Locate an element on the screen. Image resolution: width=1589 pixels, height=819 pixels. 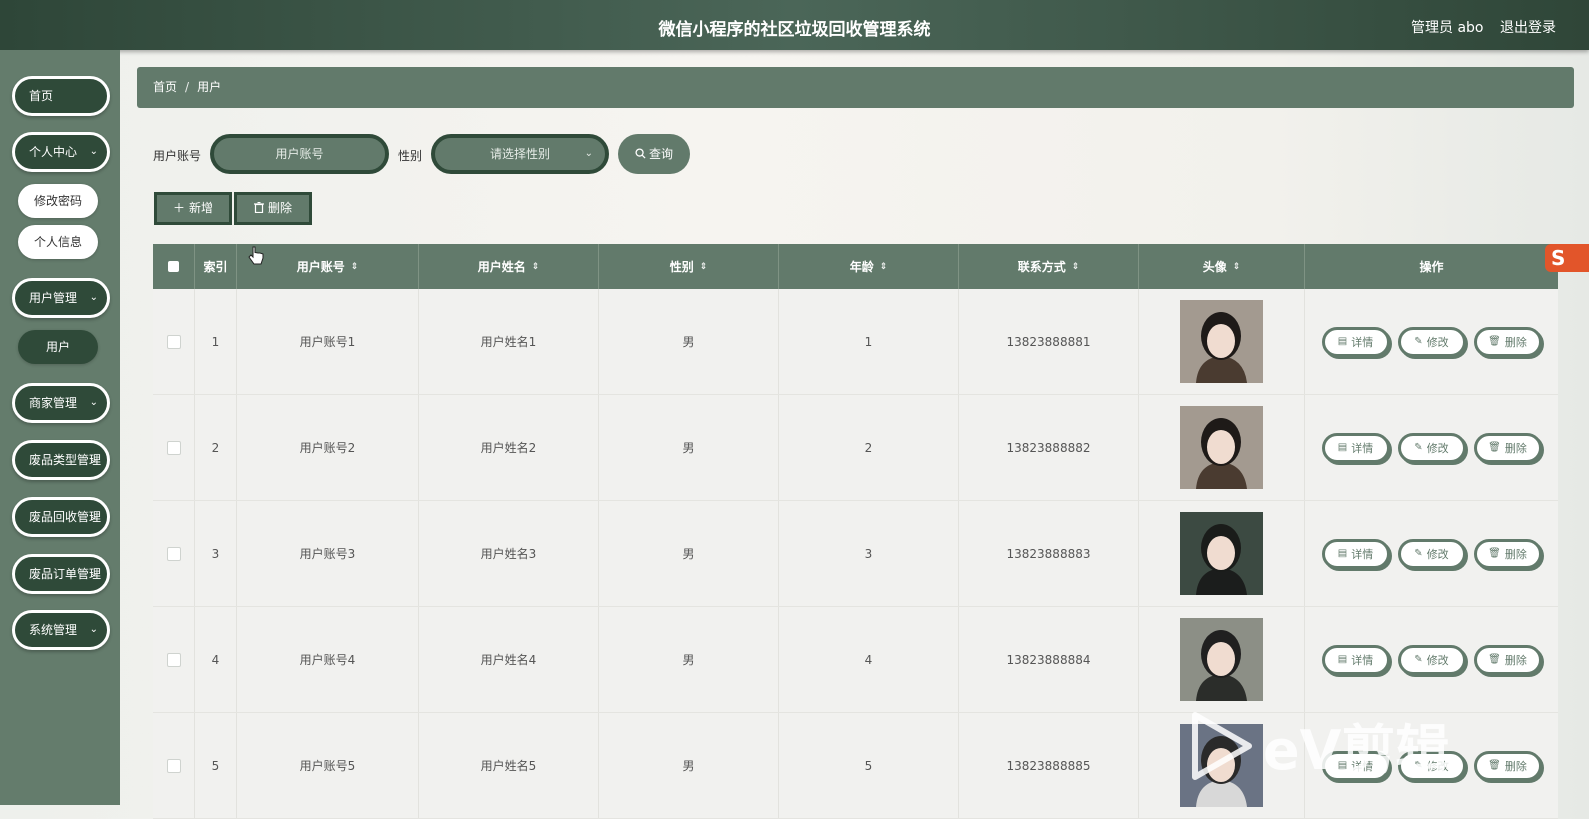
cell-name: 用户姓名4 is located at coordinates (509, 659).